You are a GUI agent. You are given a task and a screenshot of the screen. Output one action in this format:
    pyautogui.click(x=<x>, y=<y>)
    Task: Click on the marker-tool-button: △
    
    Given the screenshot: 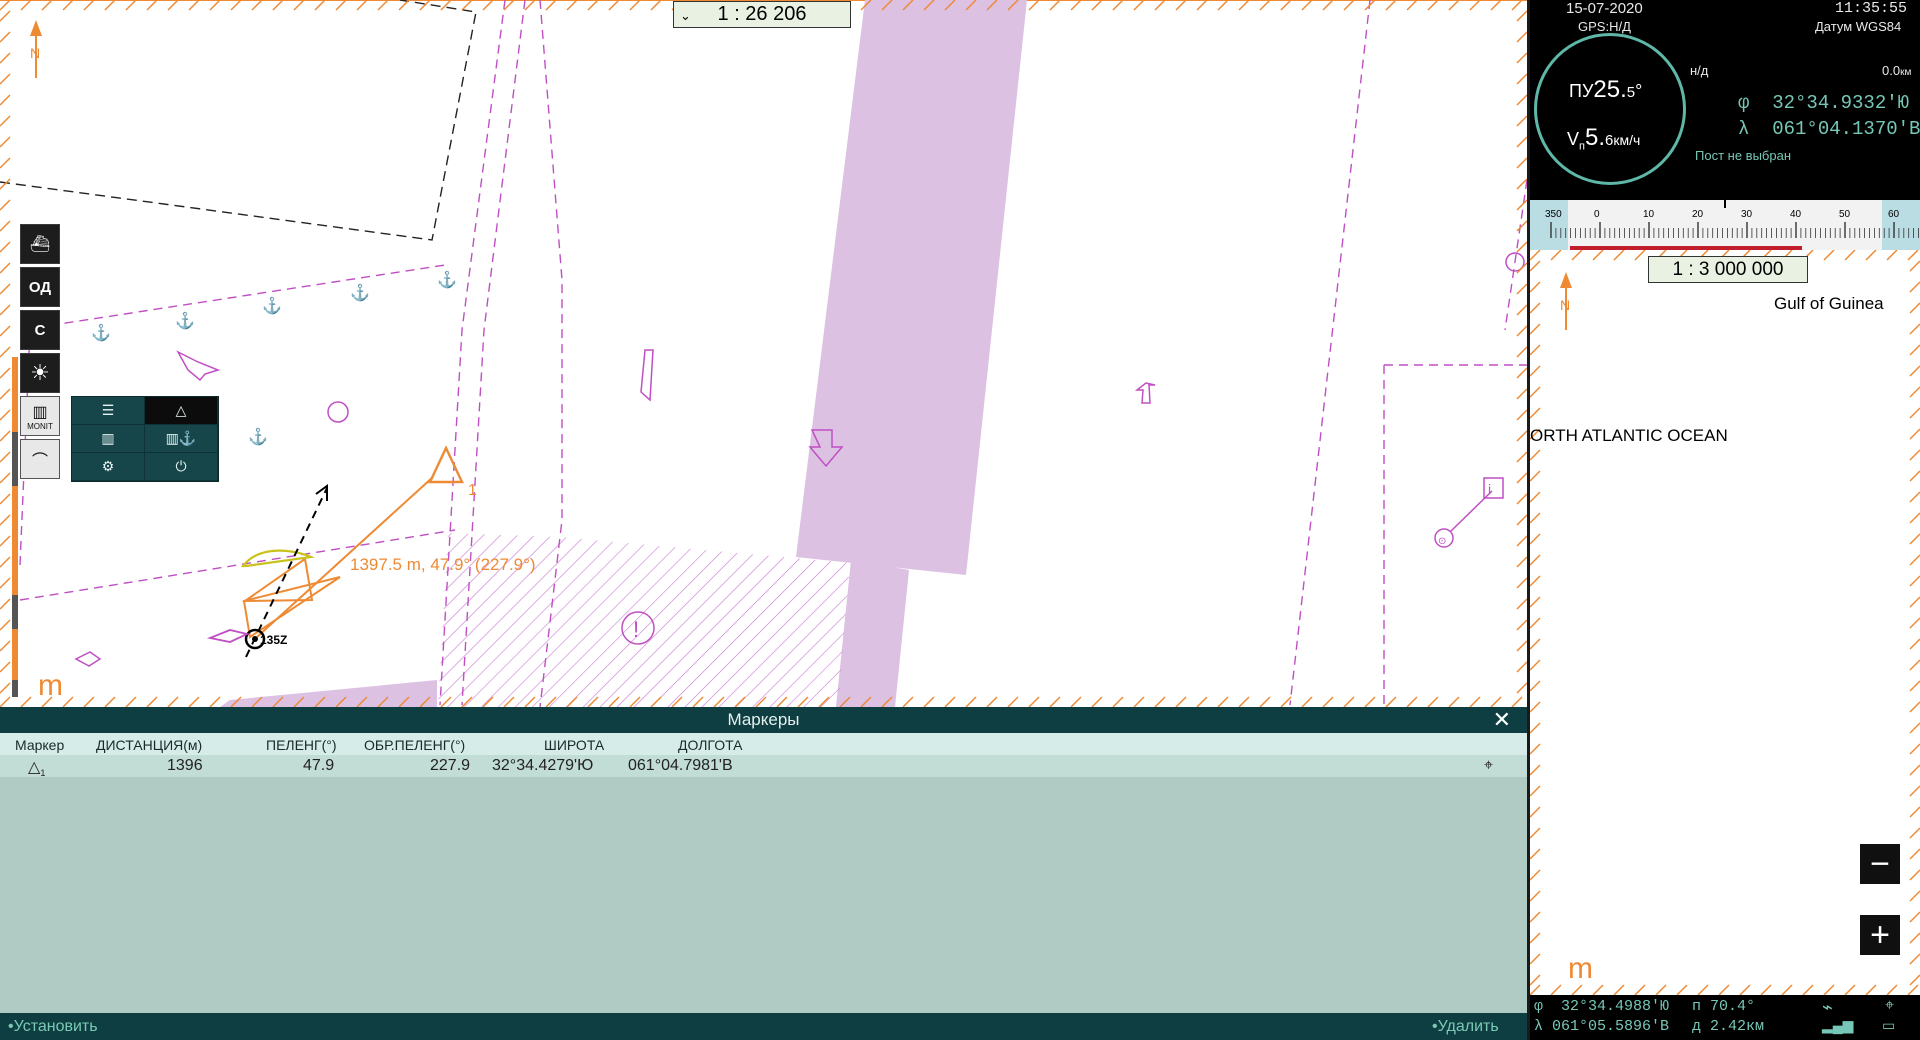 What is the action you would take?
    pyautogui.click(x=181, y=411)
    